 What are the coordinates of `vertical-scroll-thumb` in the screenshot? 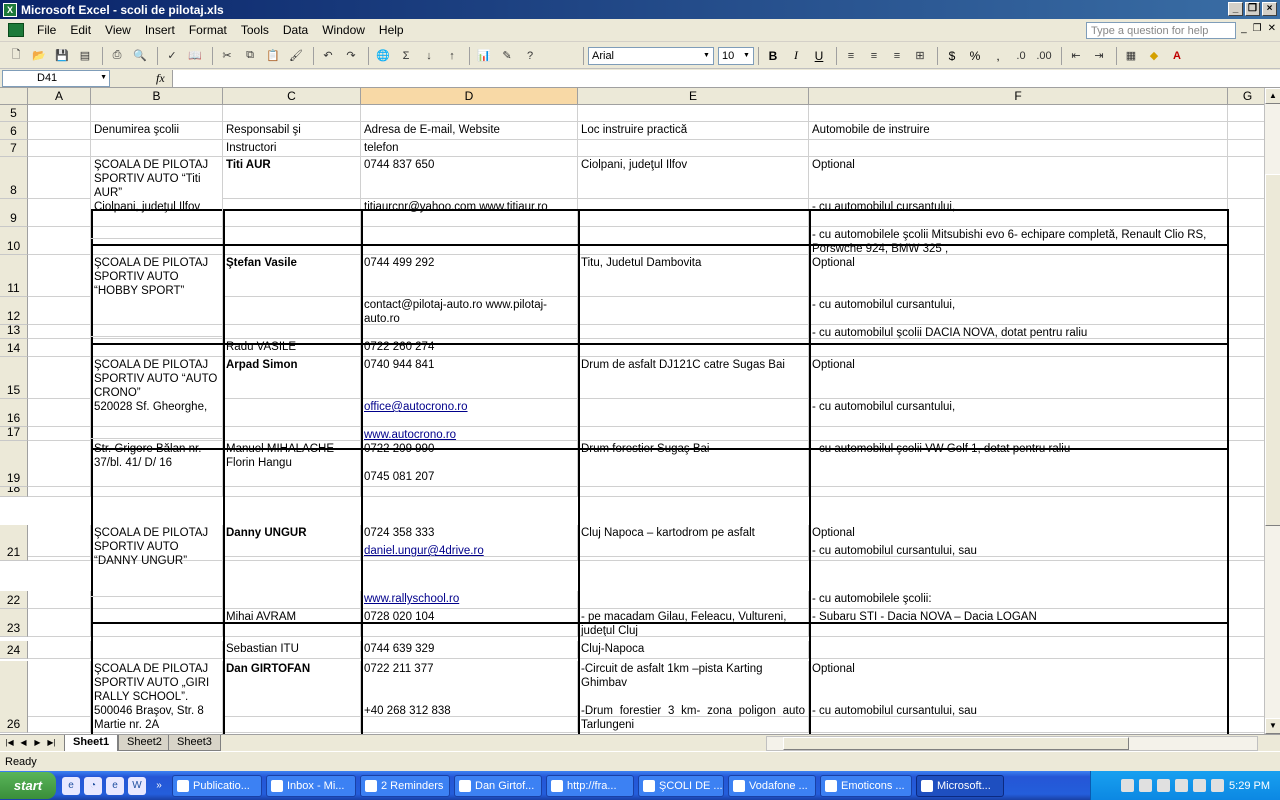 It's located at (1272, 350).